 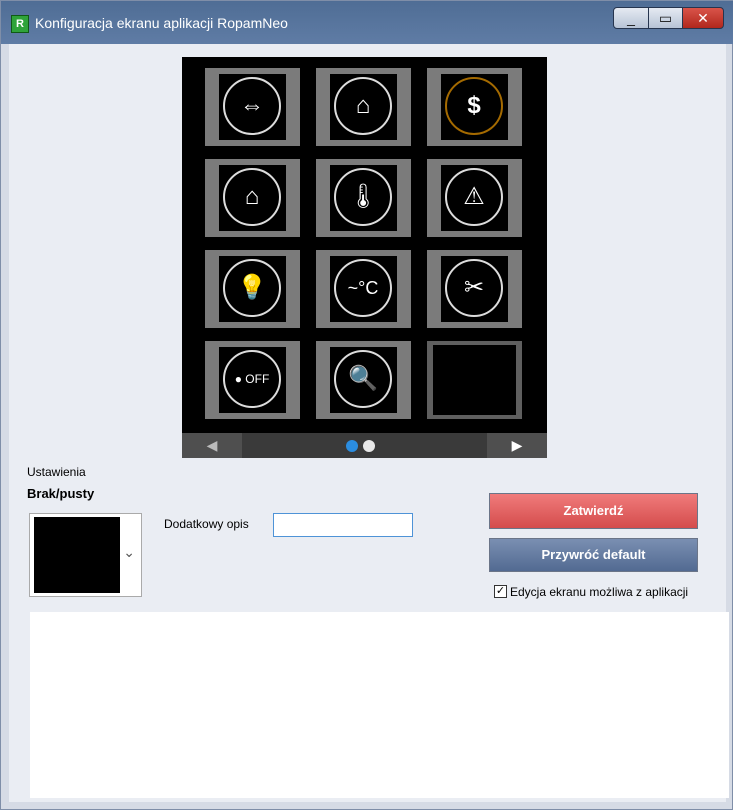 What do you see at coordinates (703, 18) in the screenshot?
I see `close-button: ✕` at bounding box center [703, 18].